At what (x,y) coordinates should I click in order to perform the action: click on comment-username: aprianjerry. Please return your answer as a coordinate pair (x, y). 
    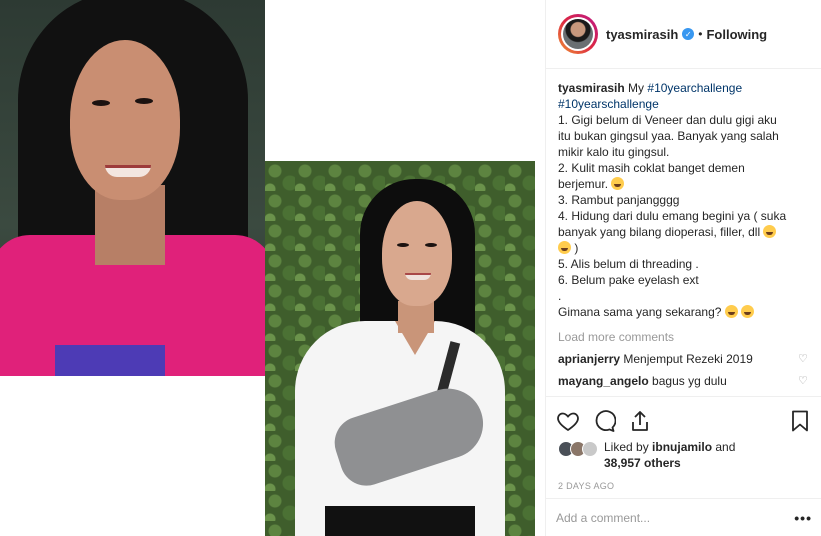
    Looking at the image, I should click on (589, 359).